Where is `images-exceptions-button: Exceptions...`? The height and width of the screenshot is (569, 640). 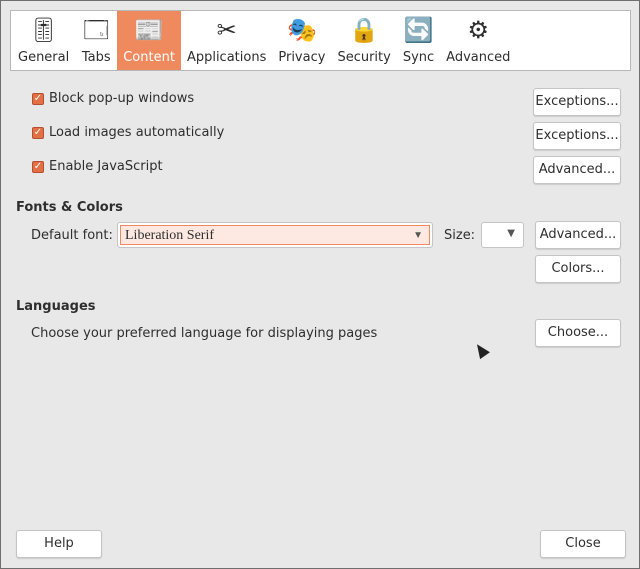
images-exceptions-button: Exceptions... is located at coordinates (577, 136).